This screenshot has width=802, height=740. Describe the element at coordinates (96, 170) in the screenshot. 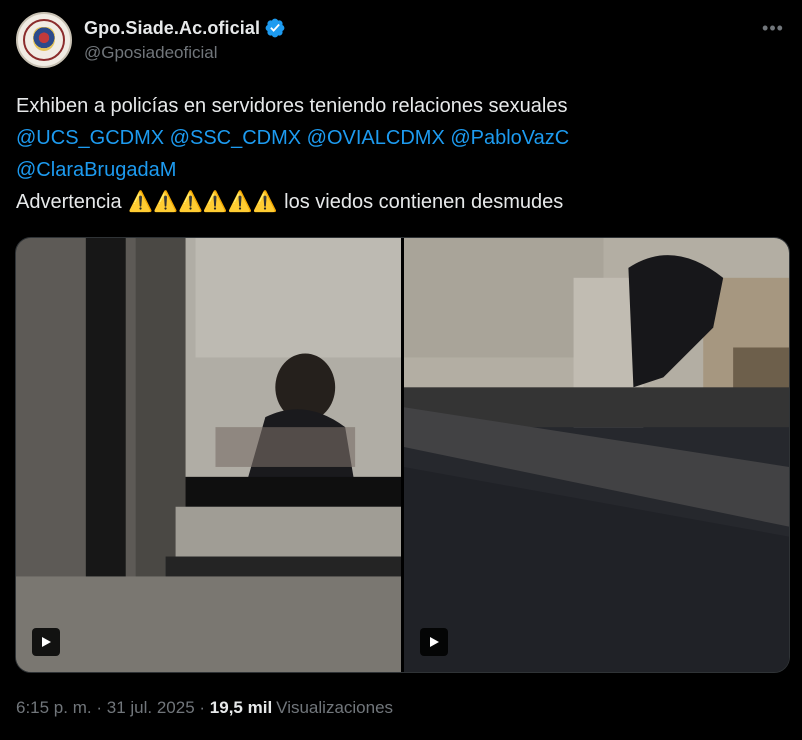

I see `mention-link: @ClaraBrugadaM` at that location.